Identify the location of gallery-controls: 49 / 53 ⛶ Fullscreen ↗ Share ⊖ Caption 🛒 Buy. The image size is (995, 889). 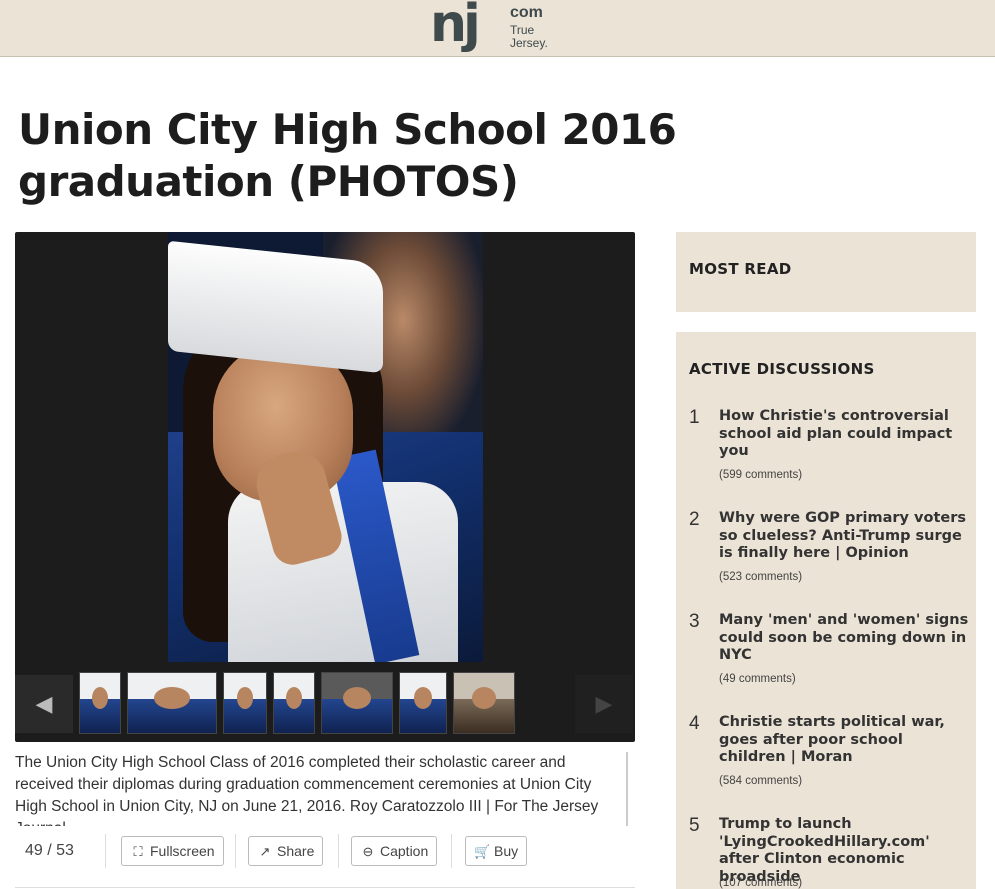
(325, 861).